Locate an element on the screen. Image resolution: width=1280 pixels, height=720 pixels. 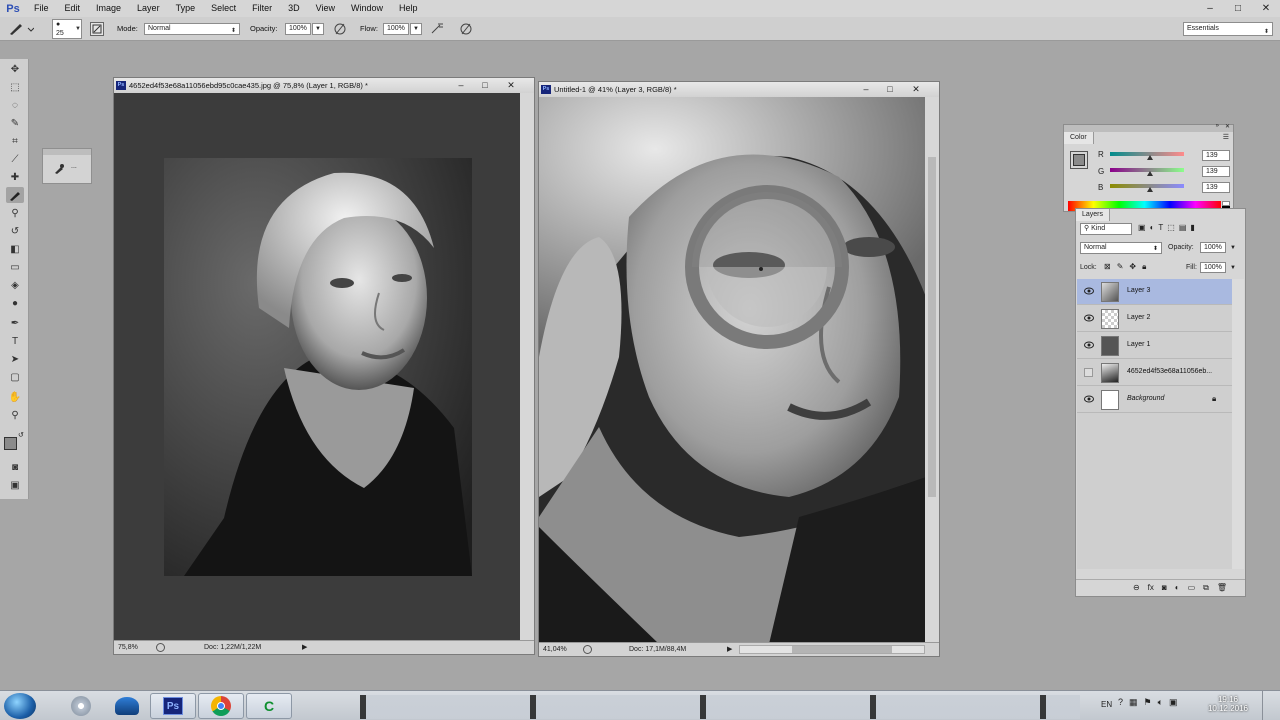
foreground-color-swatch is located at coordinates (10, 443).